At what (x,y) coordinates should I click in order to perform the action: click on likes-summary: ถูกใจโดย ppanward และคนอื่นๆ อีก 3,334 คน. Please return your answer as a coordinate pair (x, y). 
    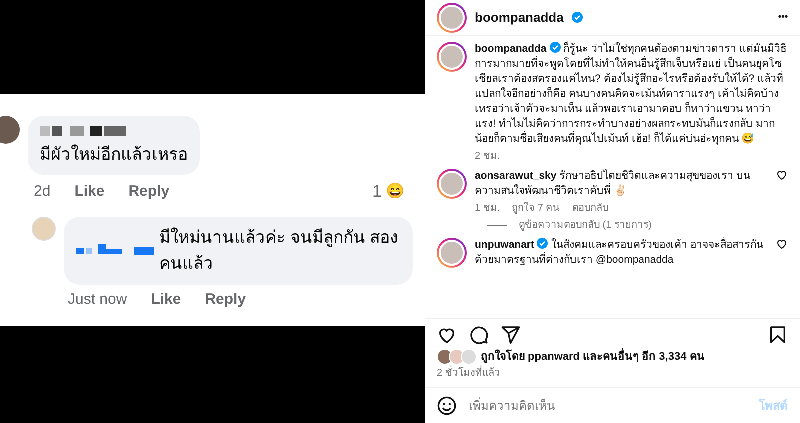
    Looking at the image, I should click on (593, 356).